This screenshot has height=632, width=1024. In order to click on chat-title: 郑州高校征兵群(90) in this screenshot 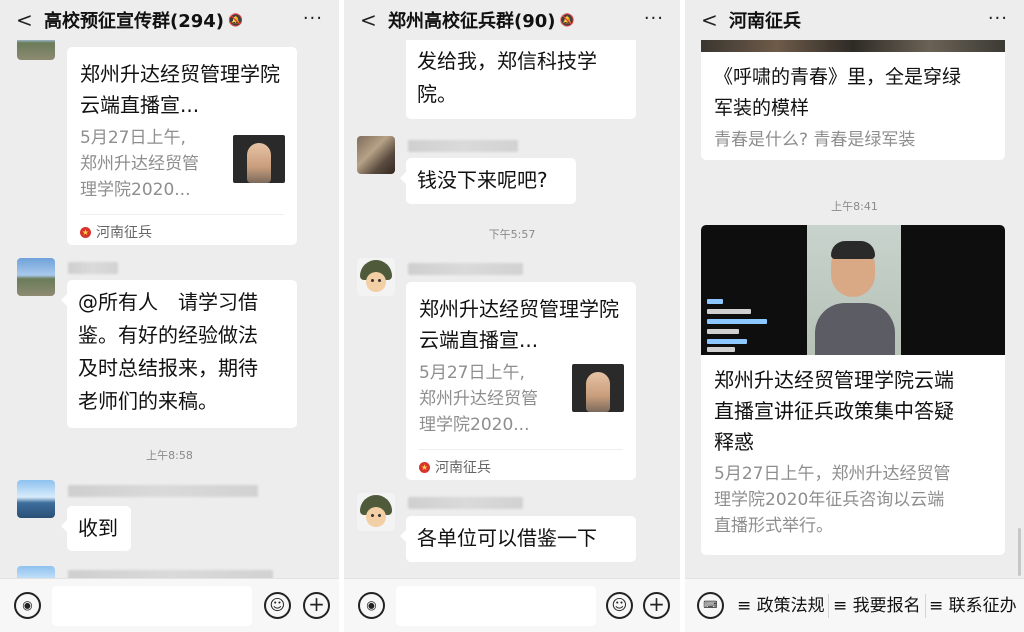, I will do `click(472, 21)`.